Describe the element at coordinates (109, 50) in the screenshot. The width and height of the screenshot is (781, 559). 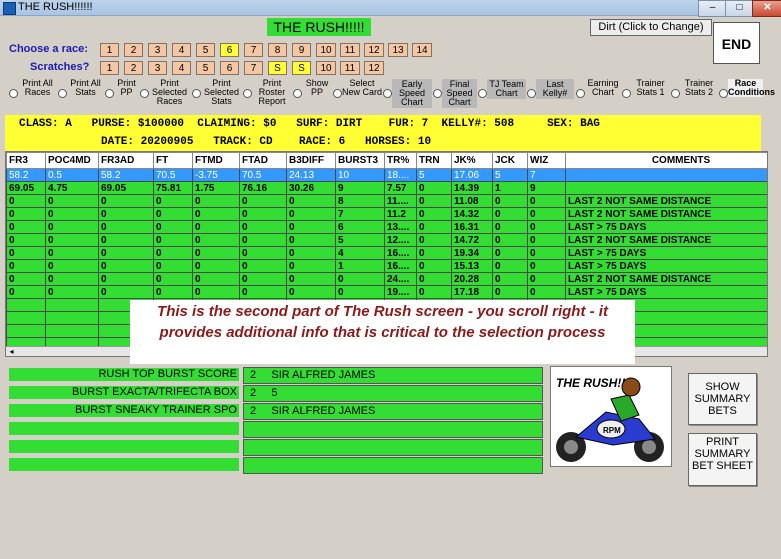
I see `race-button: 1` at that location.